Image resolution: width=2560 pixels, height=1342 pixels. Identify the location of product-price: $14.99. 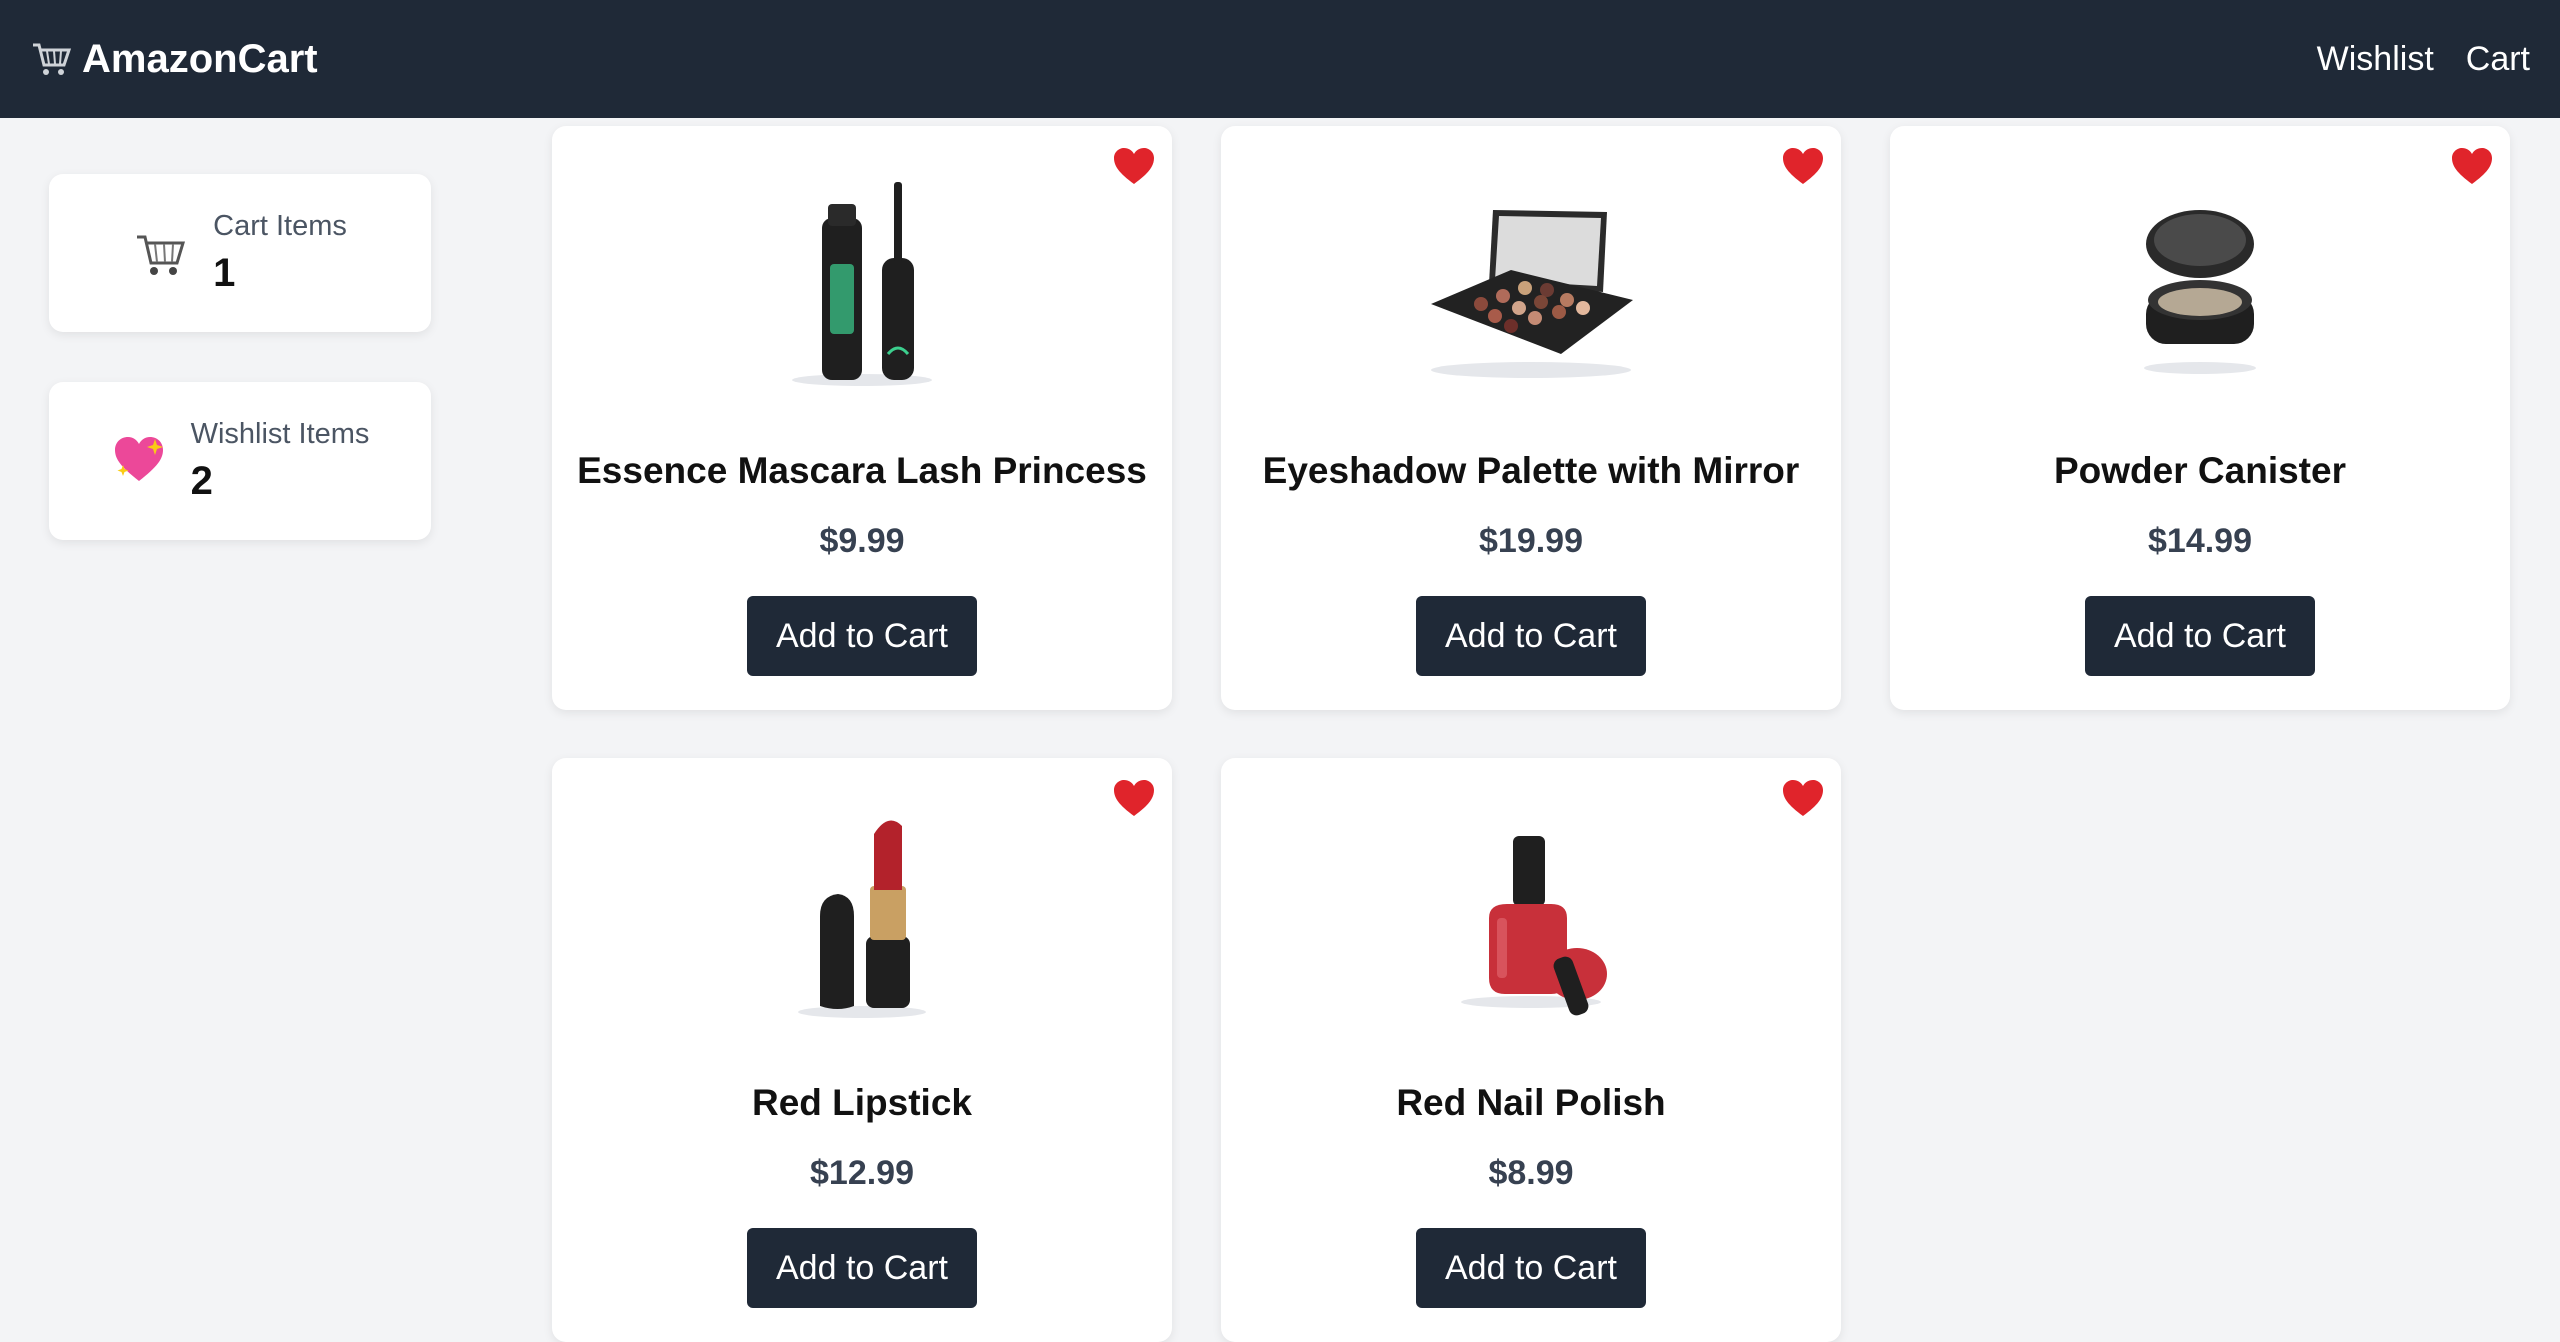
(2200, 541).